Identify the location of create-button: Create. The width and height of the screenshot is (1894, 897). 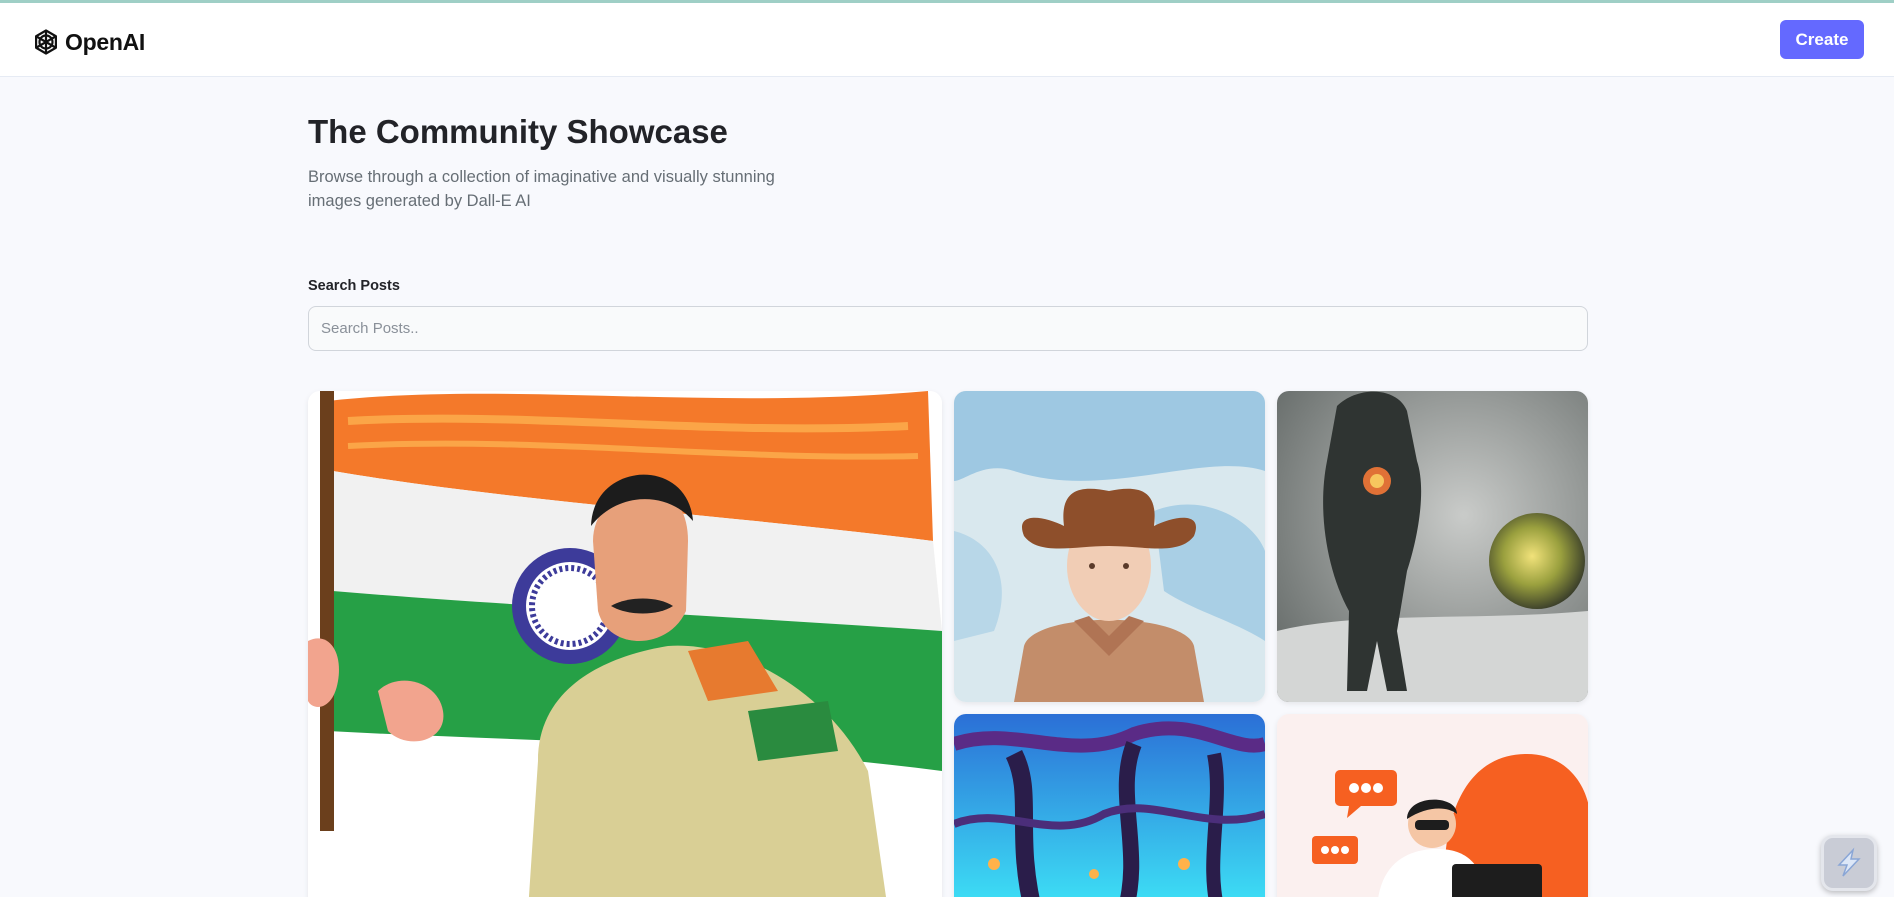
(1822, 39).